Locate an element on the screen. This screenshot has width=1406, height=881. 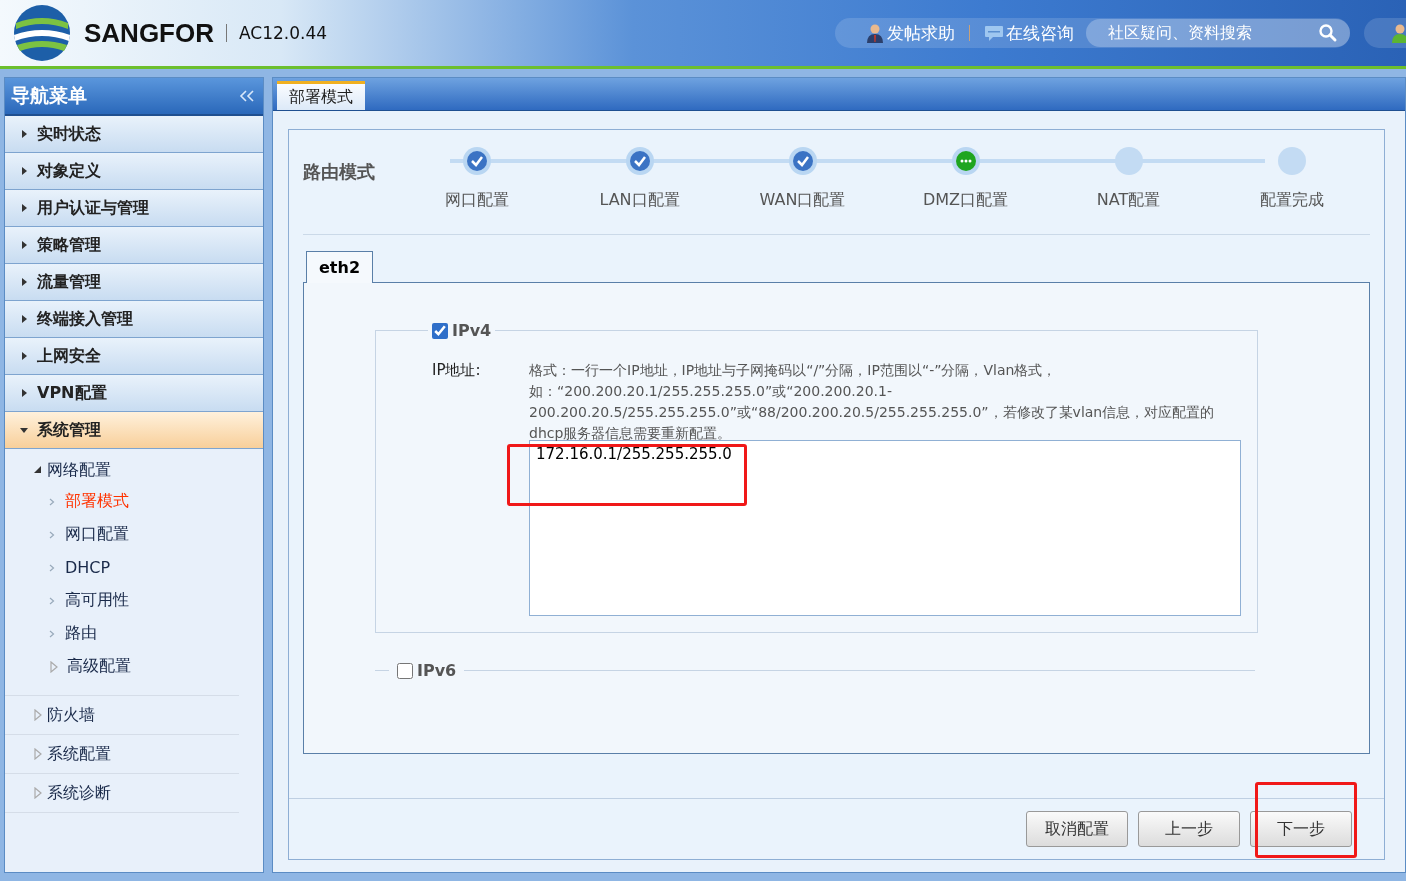
ip-address-label: IP地址: is located at coordinates (457, 370).